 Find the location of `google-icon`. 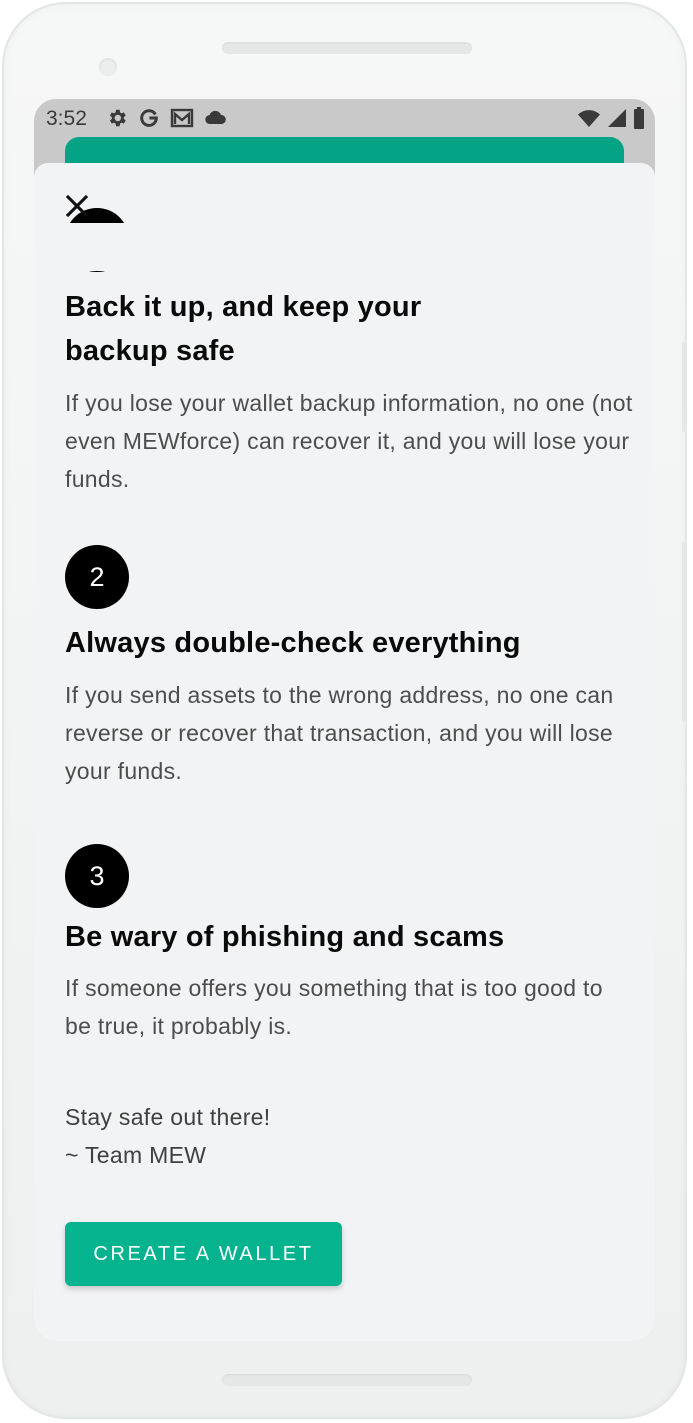

google-icon is located at coordinates (149, 118).